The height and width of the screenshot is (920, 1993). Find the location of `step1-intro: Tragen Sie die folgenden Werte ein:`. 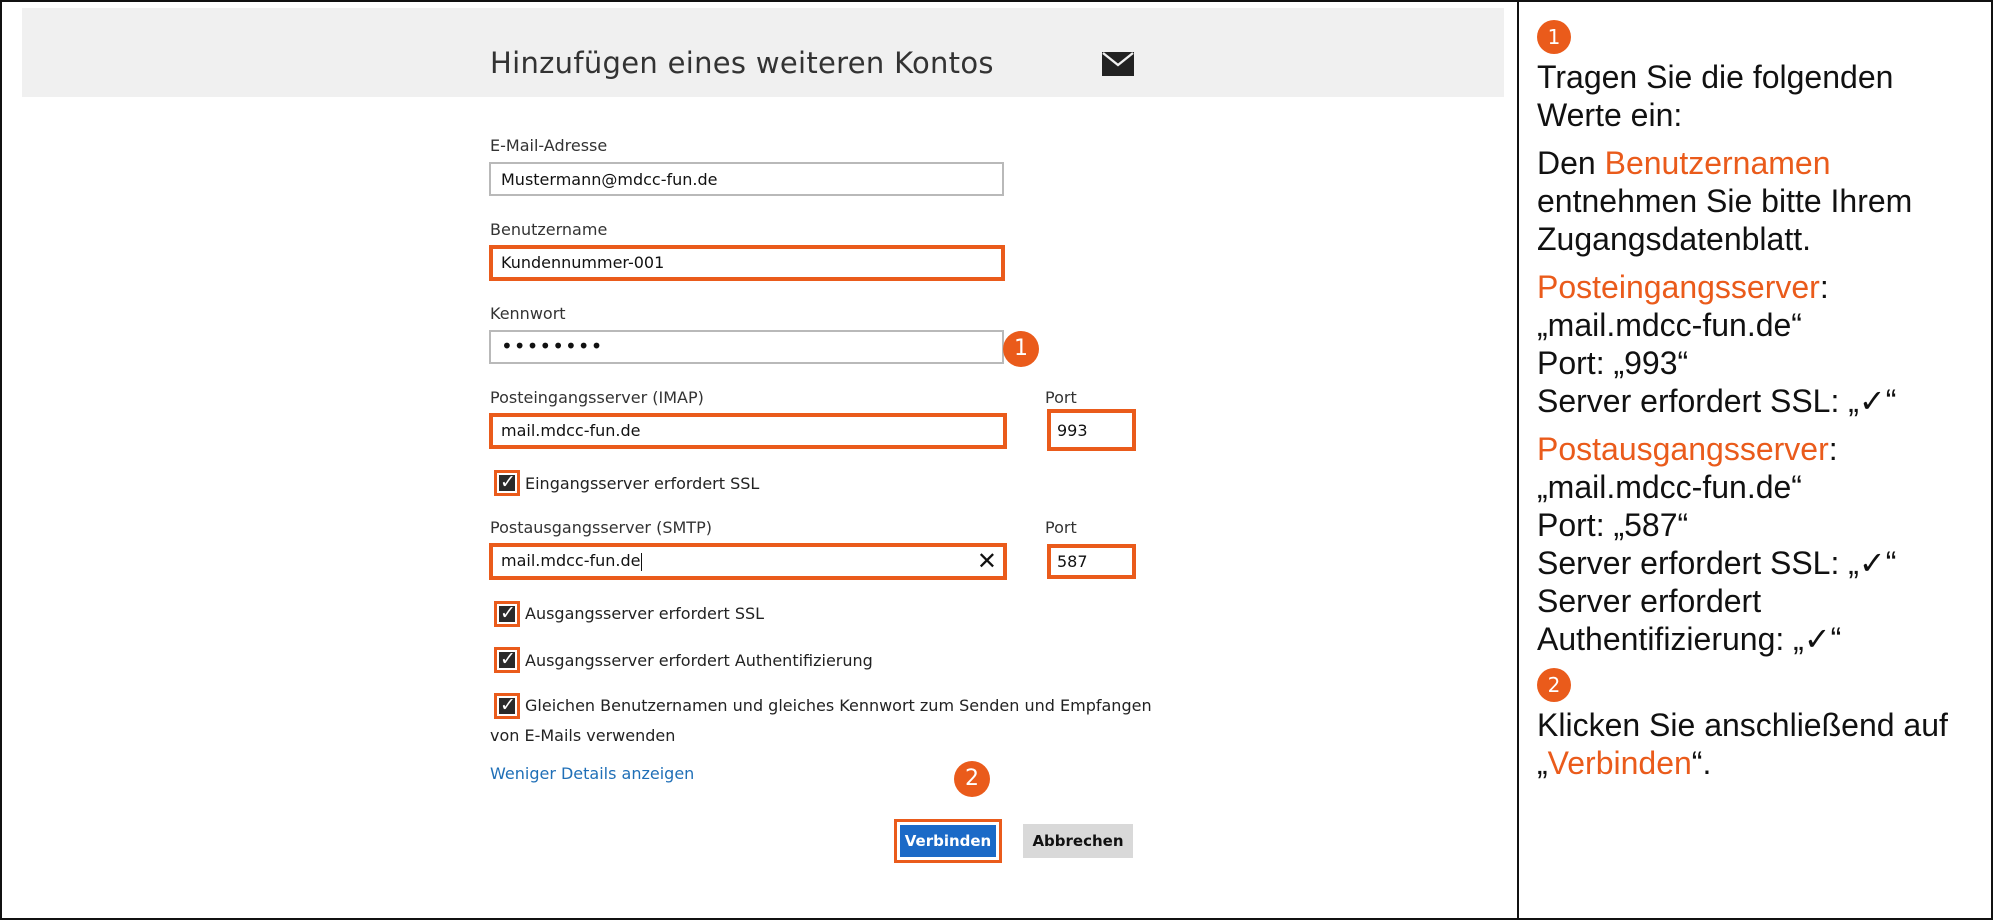

step1-intro: Tragen Sie die folgenden Werte ein: is located at coordinates (1715, 96).